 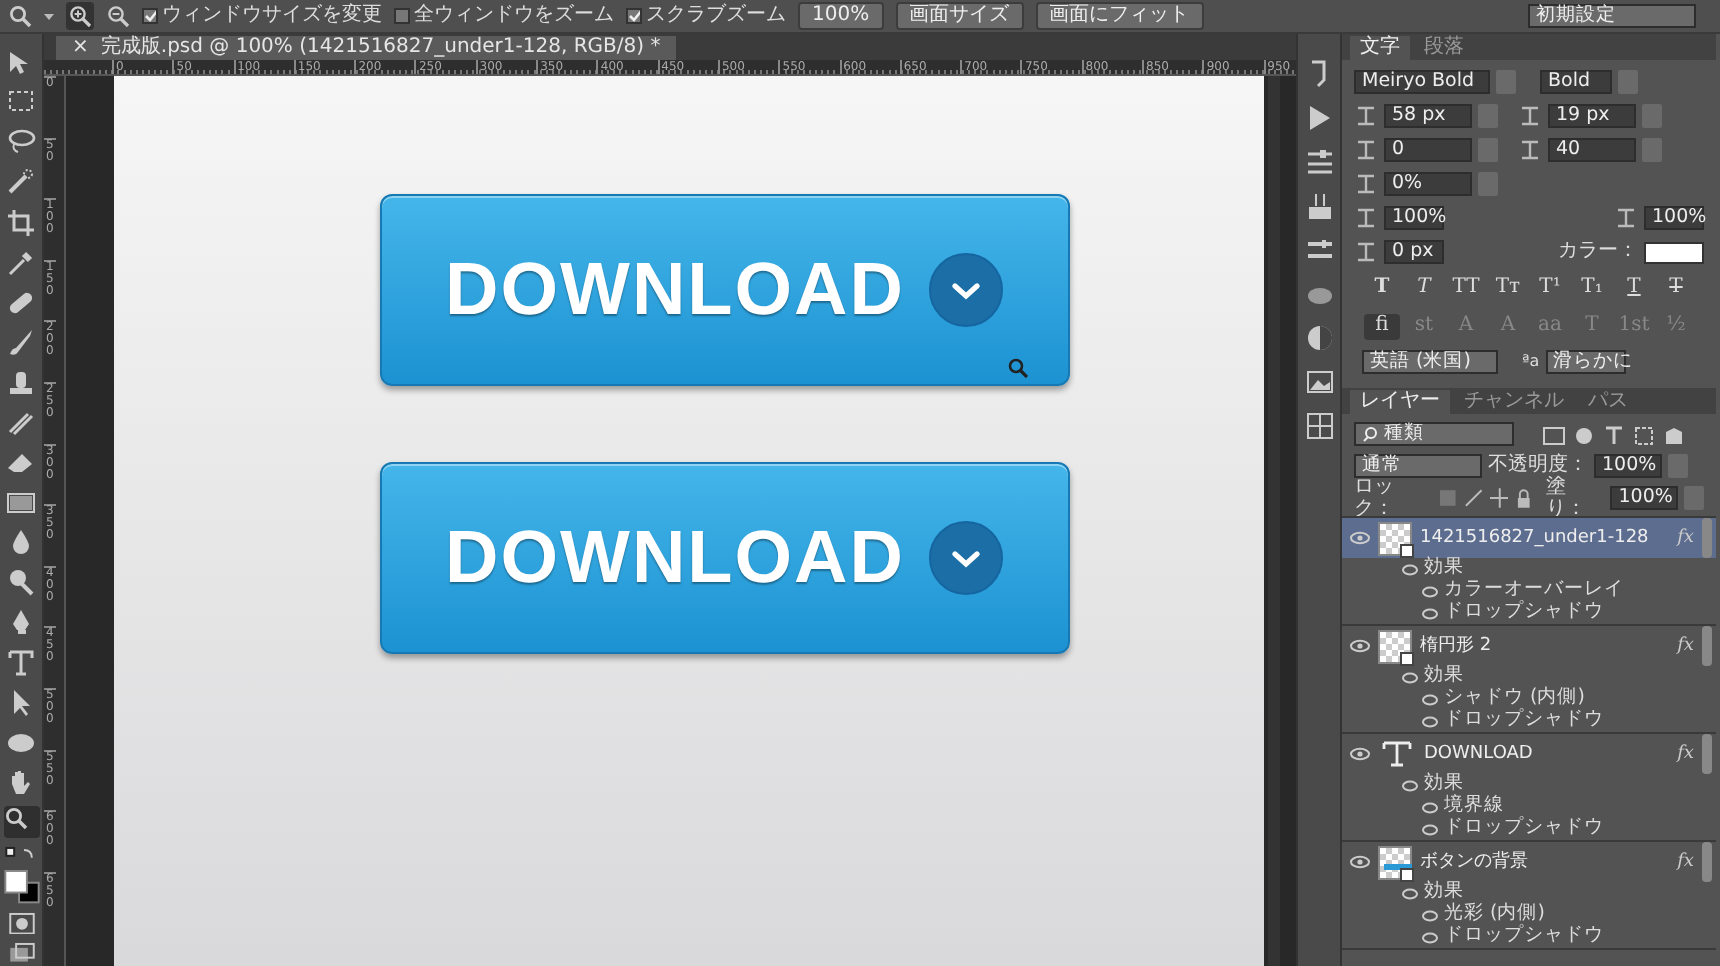 I want to click on text-style-button: TT, so click(x=1466, y=288).